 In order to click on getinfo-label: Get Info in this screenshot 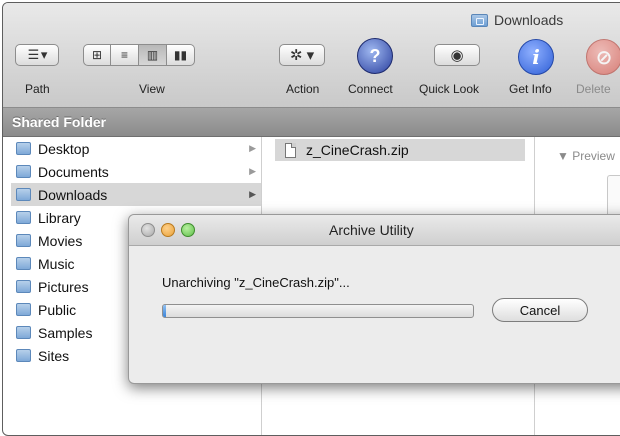, I will do `click(530, 89)`.